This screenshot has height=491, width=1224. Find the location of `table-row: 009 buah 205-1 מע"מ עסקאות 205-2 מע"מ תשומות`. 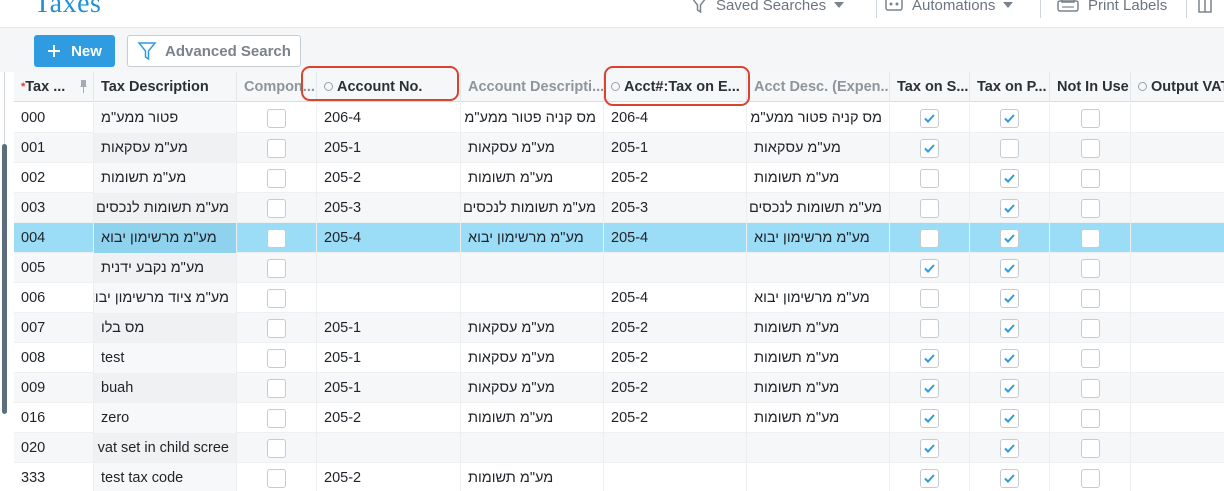

table-row: 009 buah 205-1 מע"מ עסקאות 205-2 מע"מ תשומות is located at coordinates (619, 388).